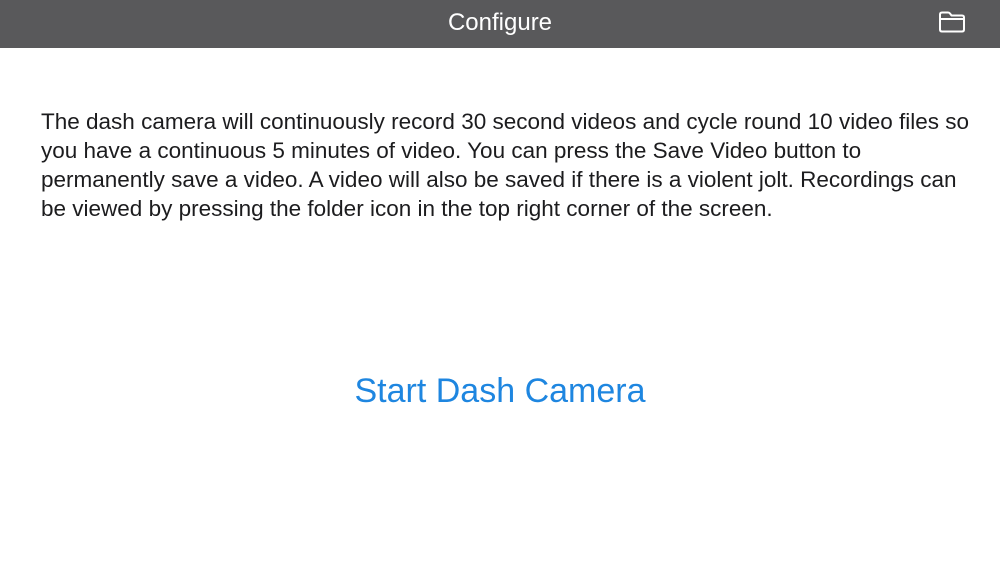  I want to click on folder-button, so click(952, 24).